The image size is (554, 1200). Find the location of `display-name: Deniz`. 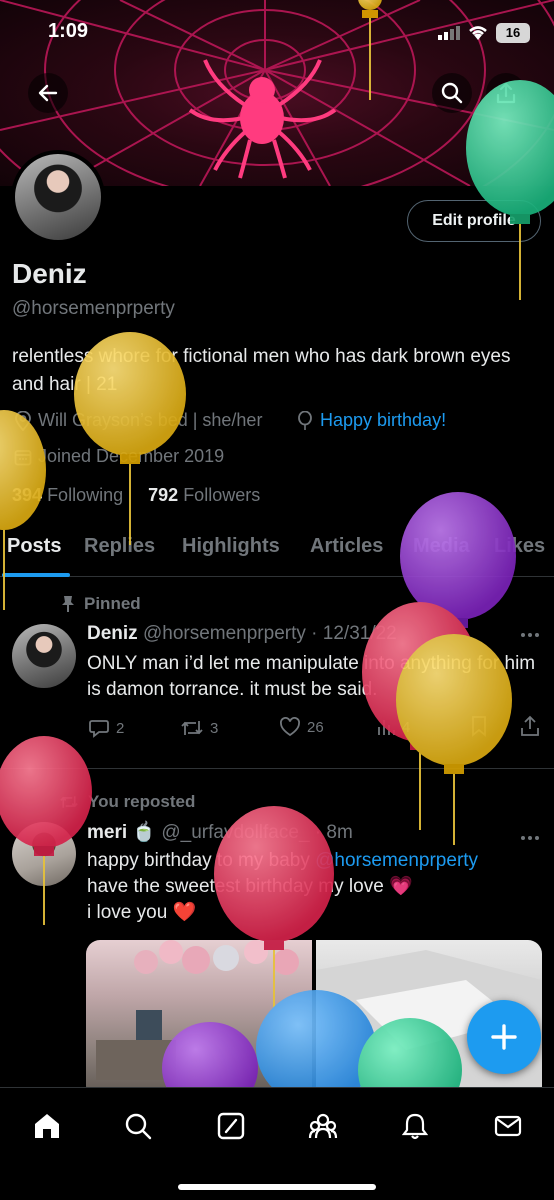

display-name: Deniz is located at coordinates (49, 273).